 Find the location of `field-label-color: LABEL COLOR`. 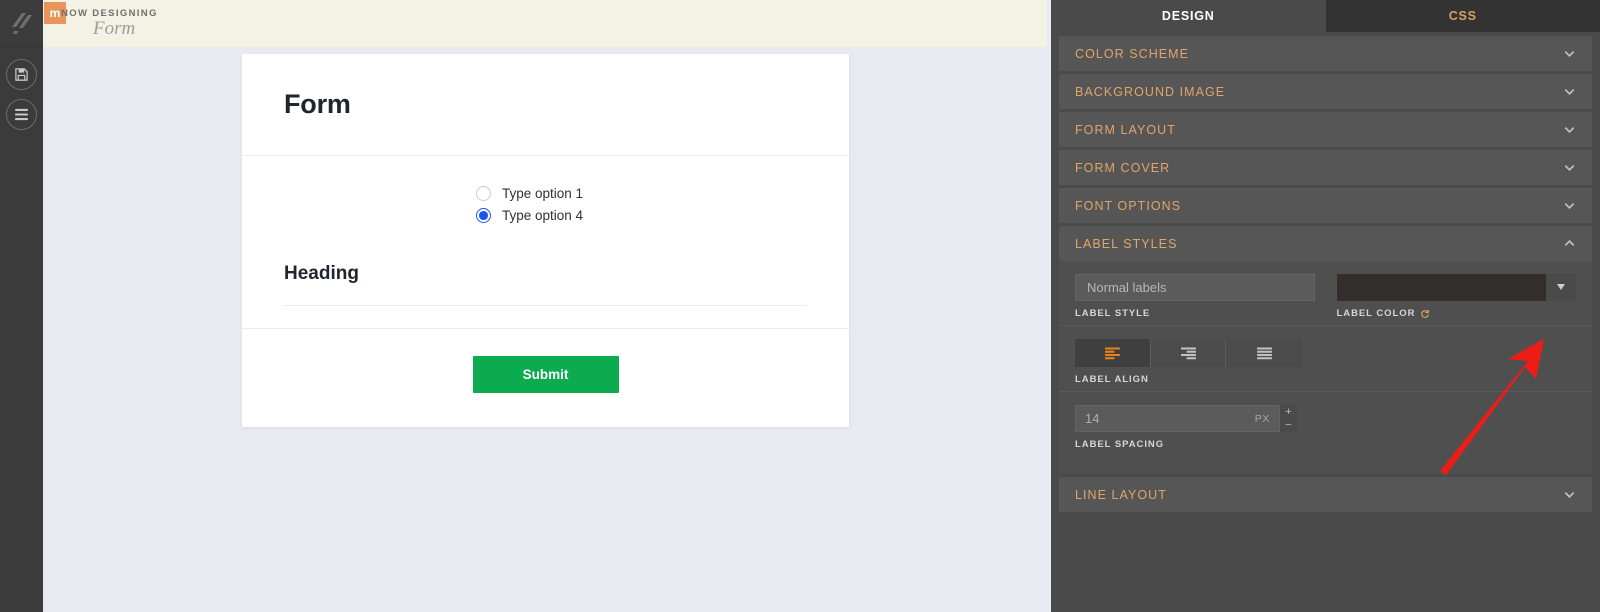

field-label-color: LABEL COLOR is located at coordinates (1456, 296).